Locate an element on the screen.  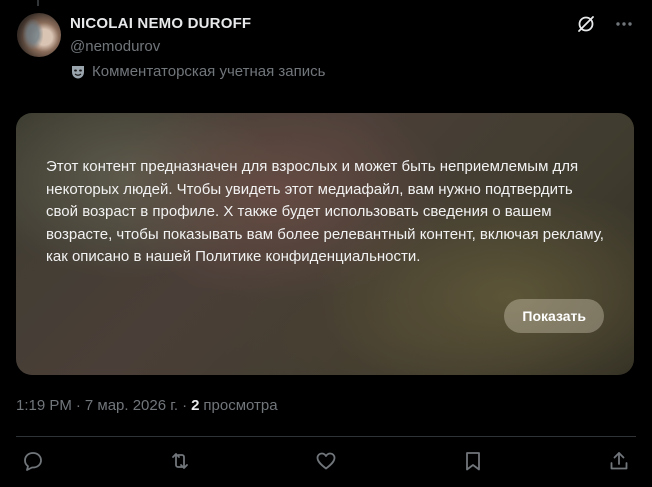
show-media-button: Показать is located at coordinates (554, 316).